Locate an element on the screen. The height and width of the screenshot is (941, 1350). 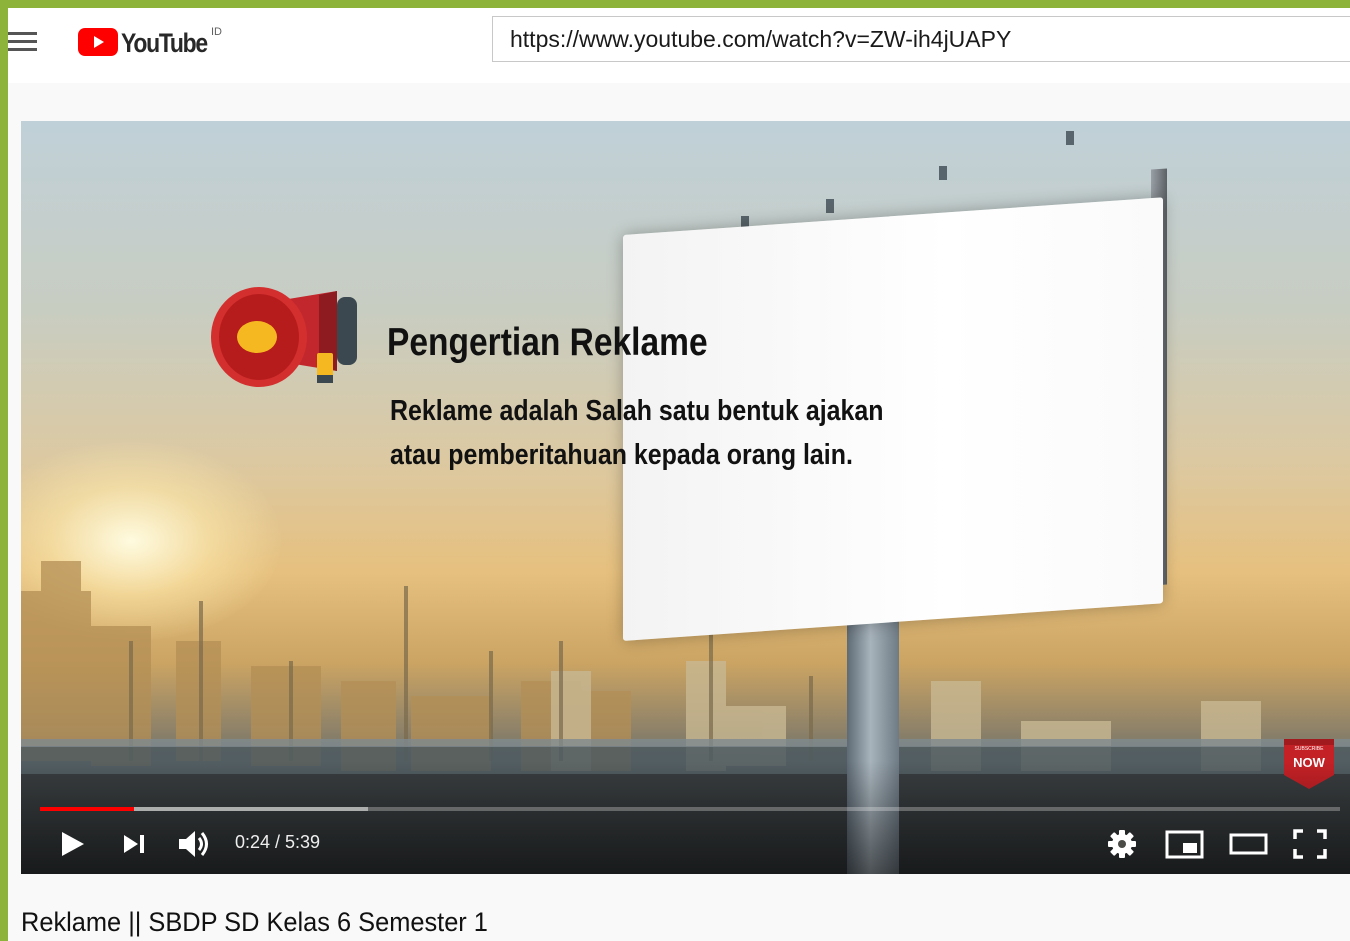
fullscreen-icon is located at coordinates (1310, 844).